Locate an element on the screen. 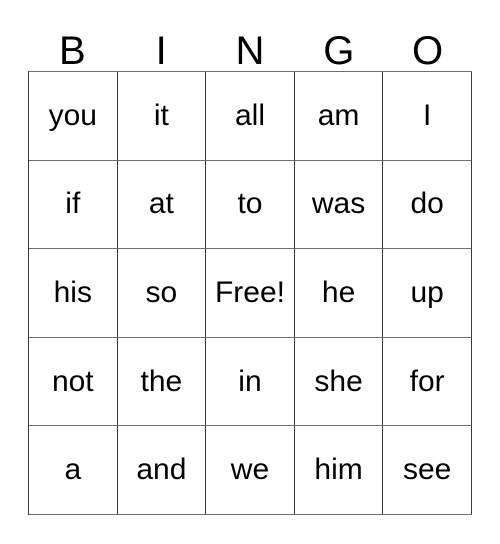 The width and height of the screenshot is (500, 544). bingo-cell-label: the is located at coordinates (161, 381).